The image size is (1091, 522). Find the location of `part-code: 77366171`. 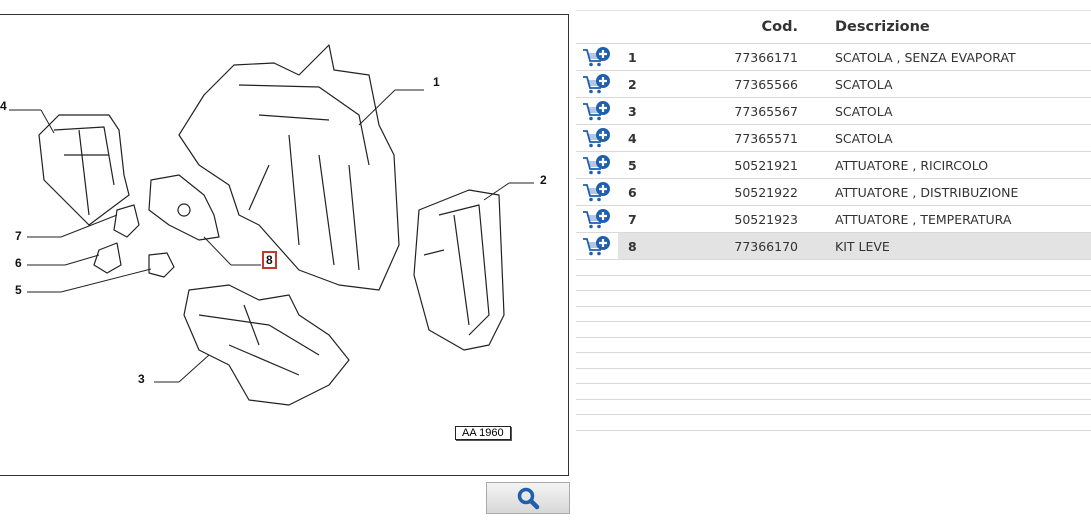

part-code: 77366171 is located at coordinates (766, 57).